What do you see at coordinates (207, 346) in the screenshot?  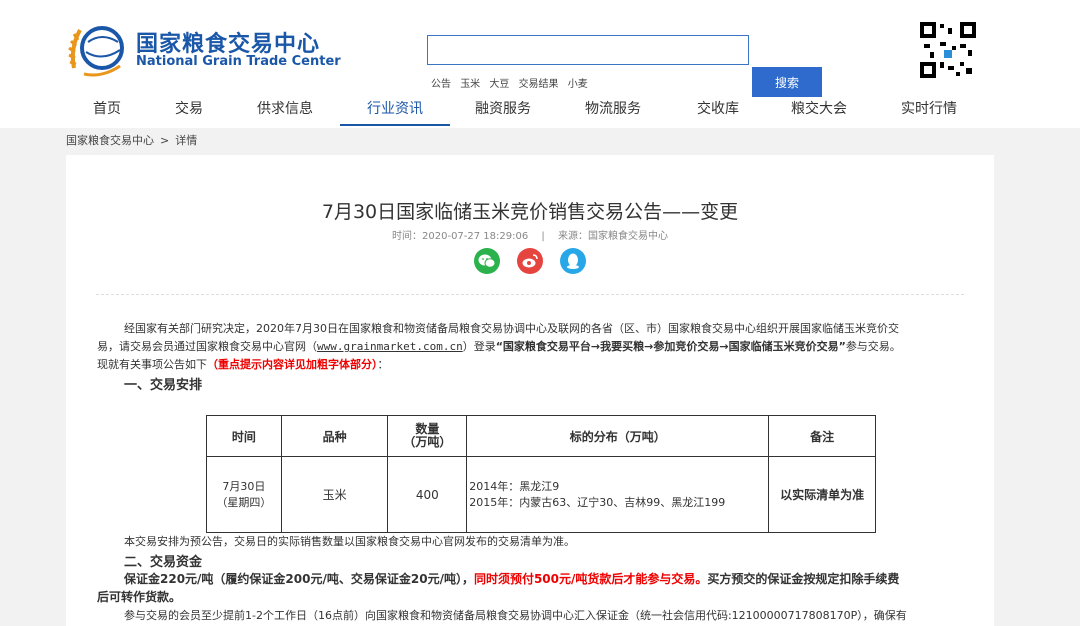 I see `intro-line-2-text: 易，请交易会员通过国家粮食交易中心官网（` at bounding box center [207, 346].